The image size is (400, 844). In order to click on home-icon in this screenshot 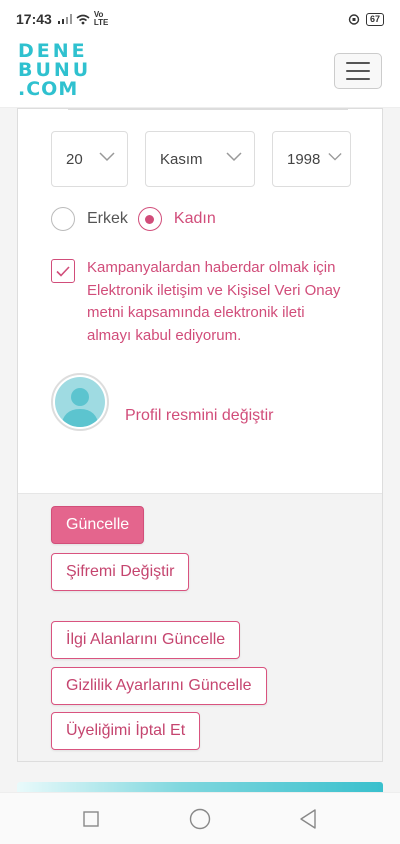, I will do `click(200, 819)`.